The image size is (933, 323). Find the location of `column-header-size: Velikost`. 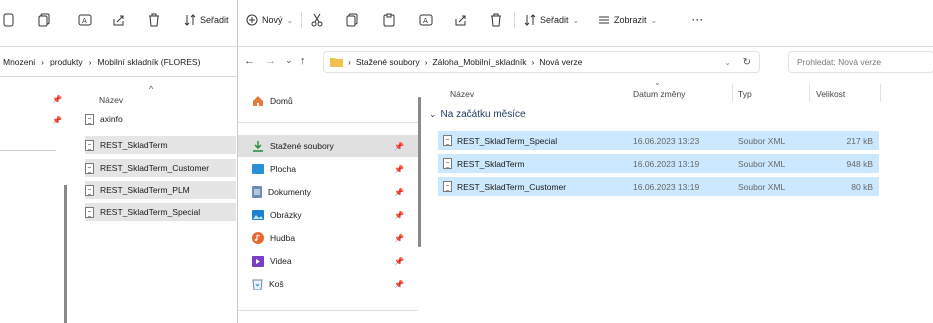

column-header-size: Velikost is located at coordinates (830, 94).